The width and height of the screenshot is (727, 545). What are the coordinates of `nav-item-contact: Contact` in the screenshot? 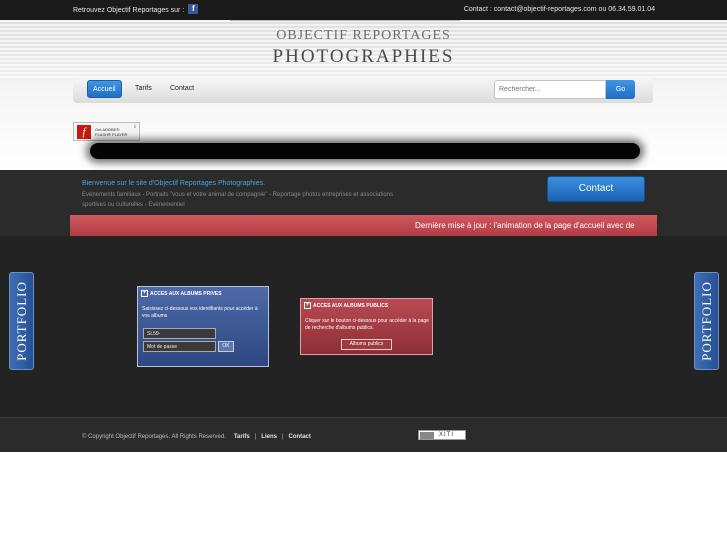 It's located at (182, 89).